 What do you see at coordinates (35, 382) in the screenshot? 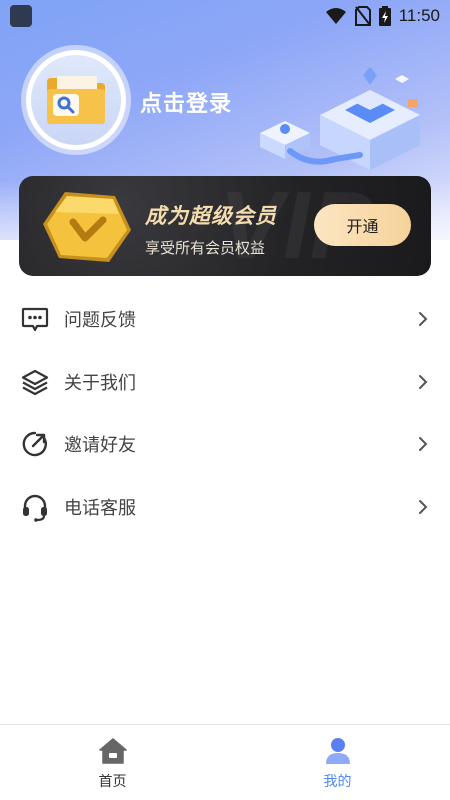
I see `layers-icon` at bounding box center [35, 382].